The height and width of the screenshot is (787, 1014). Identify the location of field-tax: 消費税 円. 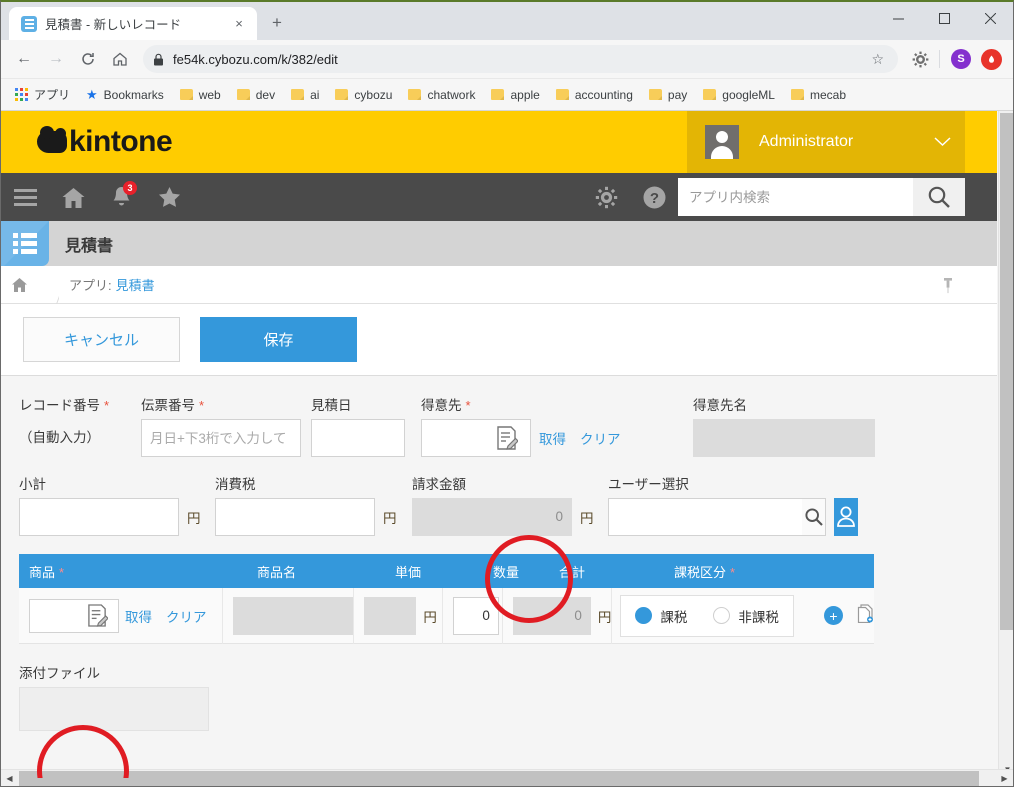
(313, 504).